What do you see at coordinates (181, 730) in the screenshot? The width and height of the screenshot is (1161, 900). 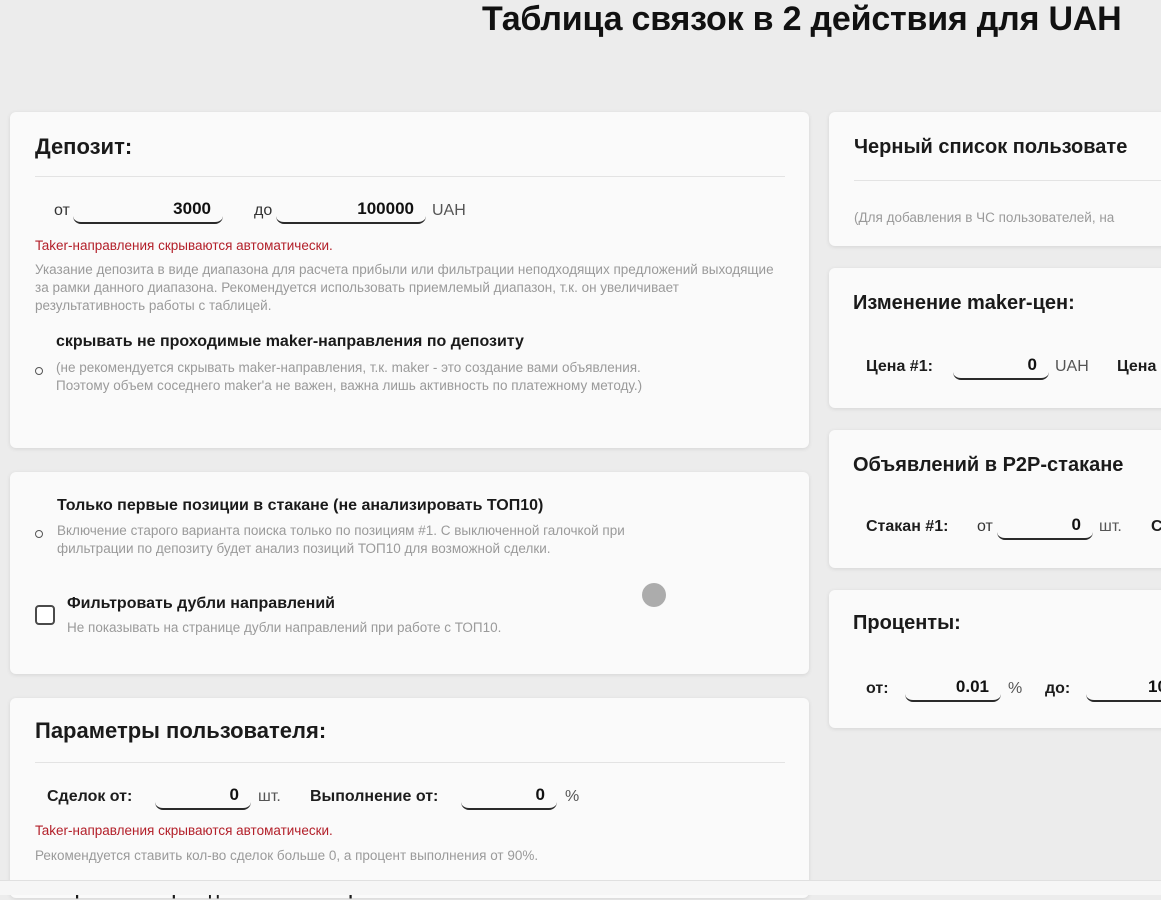 I see `user-params-title: Параметры пользователя:` at bounding box center [181, 730].